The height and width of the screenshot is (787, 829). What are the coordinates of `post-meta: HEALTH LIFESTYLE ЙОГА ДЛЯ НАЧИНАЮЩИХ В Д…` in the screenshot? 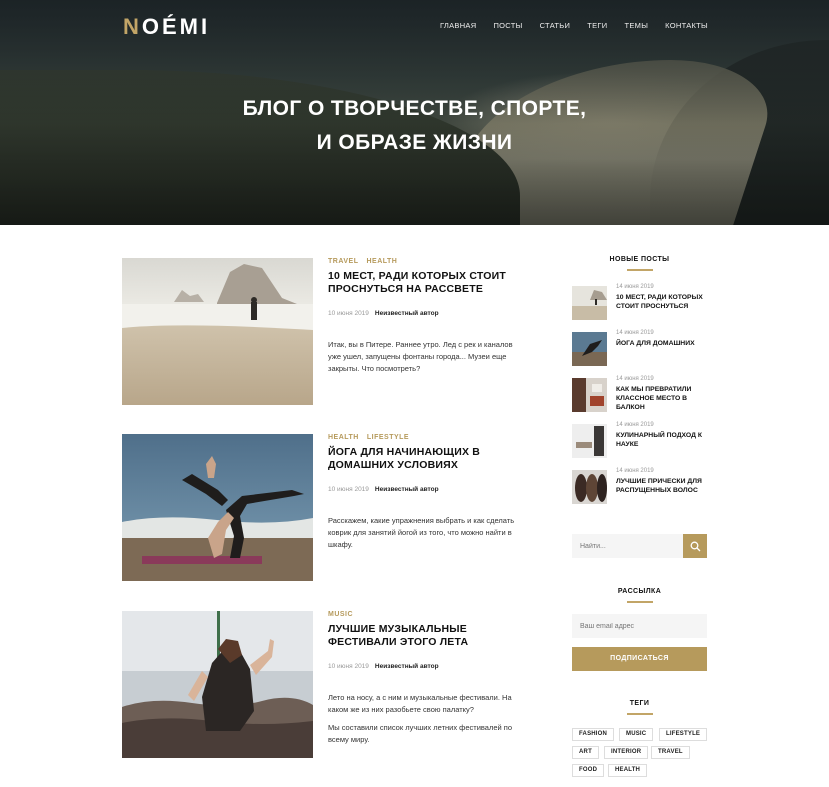 It's located at (423, 492).